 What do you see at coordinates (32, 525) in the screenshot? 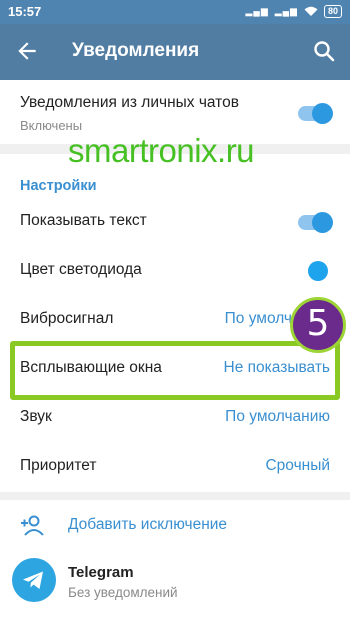
I see `add-user-icon` at bounding box center [32, 525].